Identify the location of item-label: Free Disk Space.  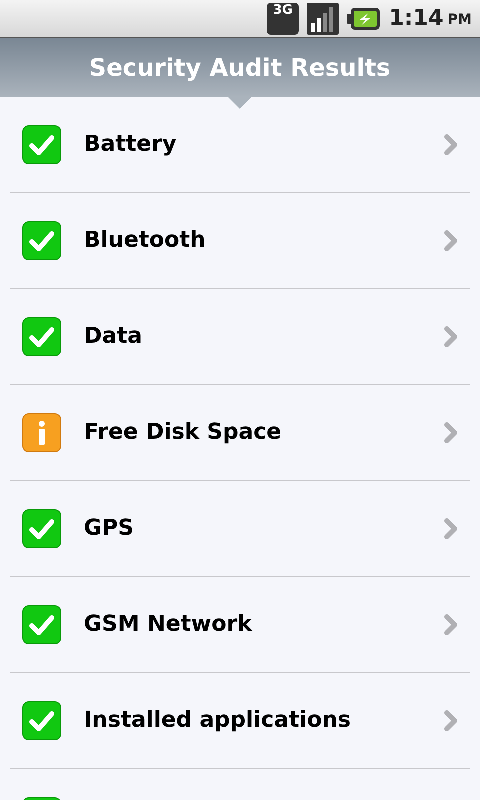
(183, 433).